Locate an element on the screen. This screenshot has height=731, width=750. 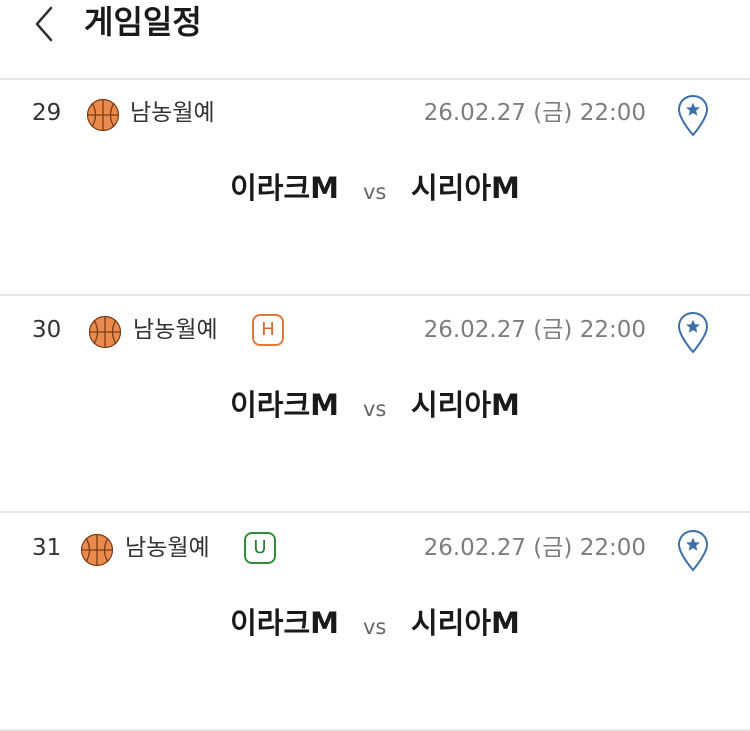
game-number: 31 is located at coordinates (47, 548).